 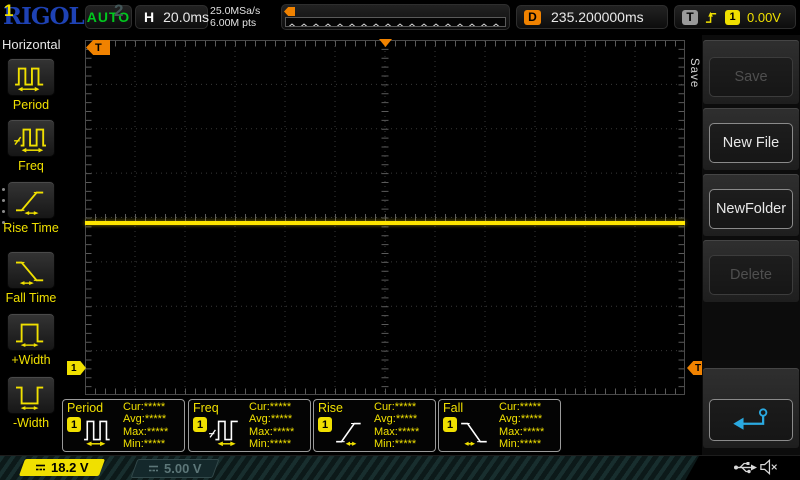 I want to click on acquisition-readout: 25.0MSa/s 6.00M pts, so click(x=235, y=17).